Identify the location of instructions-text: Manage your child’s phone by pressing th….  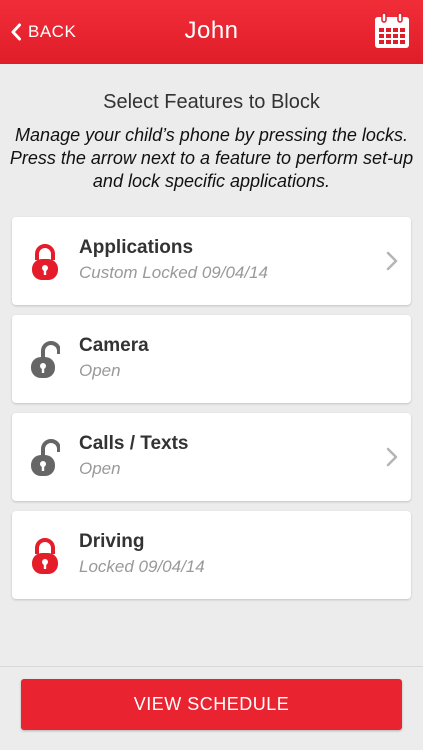
(211, 158).